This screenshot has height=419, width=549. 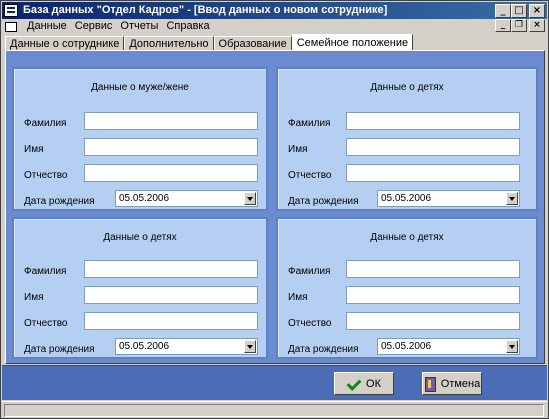 I want to click on group-title: Данные о муже/жене, so click(x=140, y=87).